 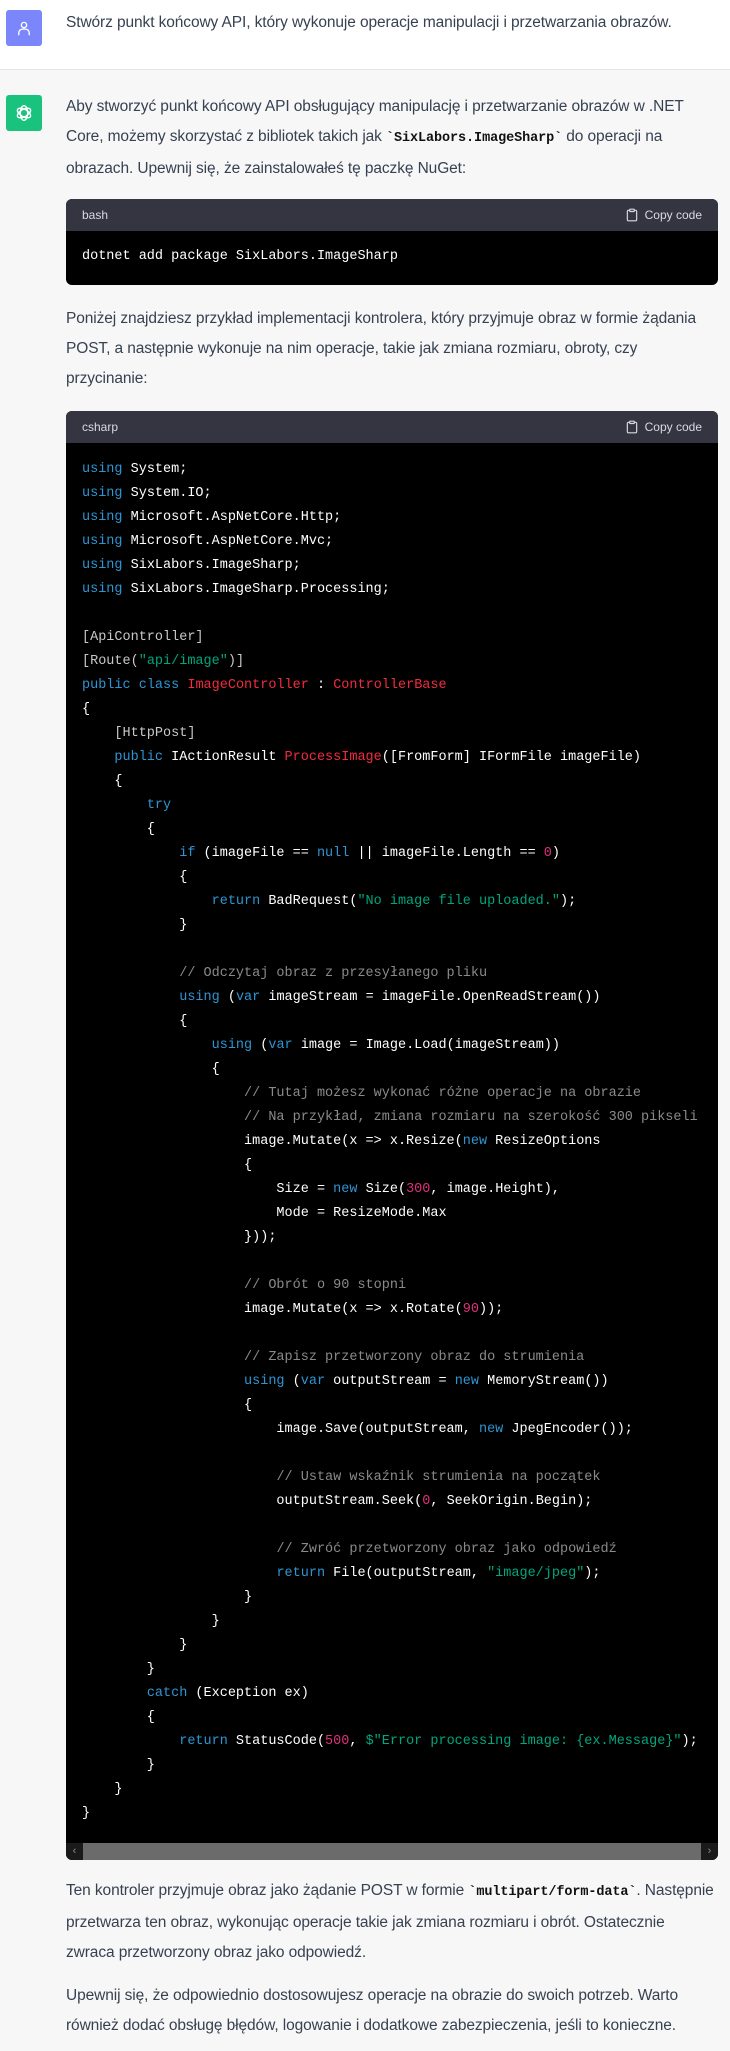 What do you see at coordinates (392, 470) in the screenshot?
I see `code-line: using System;` at bounding box center [392, 470].